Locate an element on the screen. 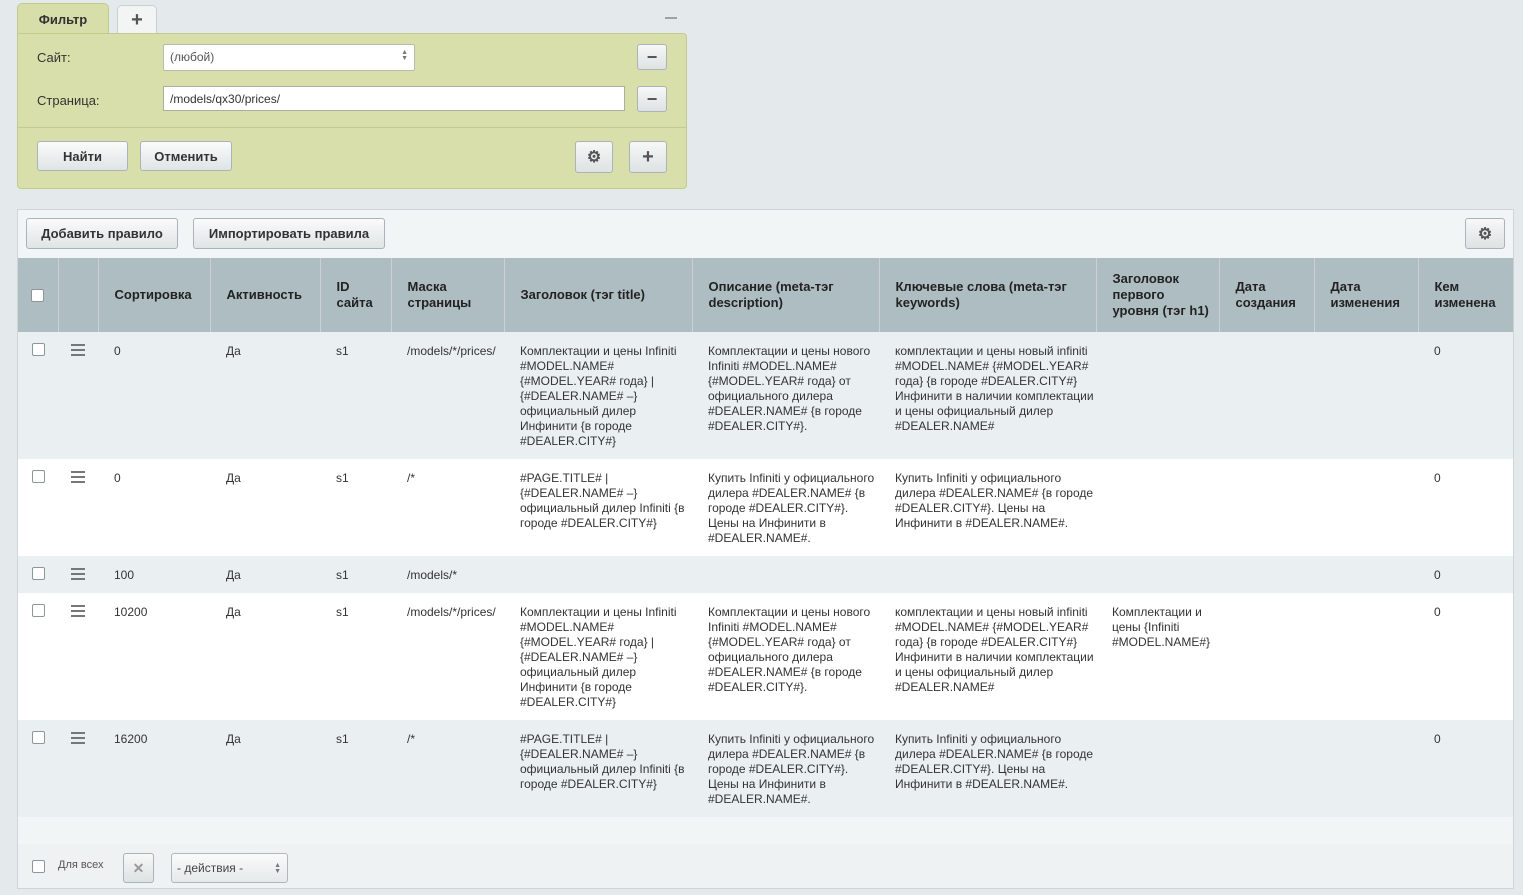 This screenshot has width=1523, height=895. actions-select: - действия - ▲ ▼ is located at coordinates (229, 868).